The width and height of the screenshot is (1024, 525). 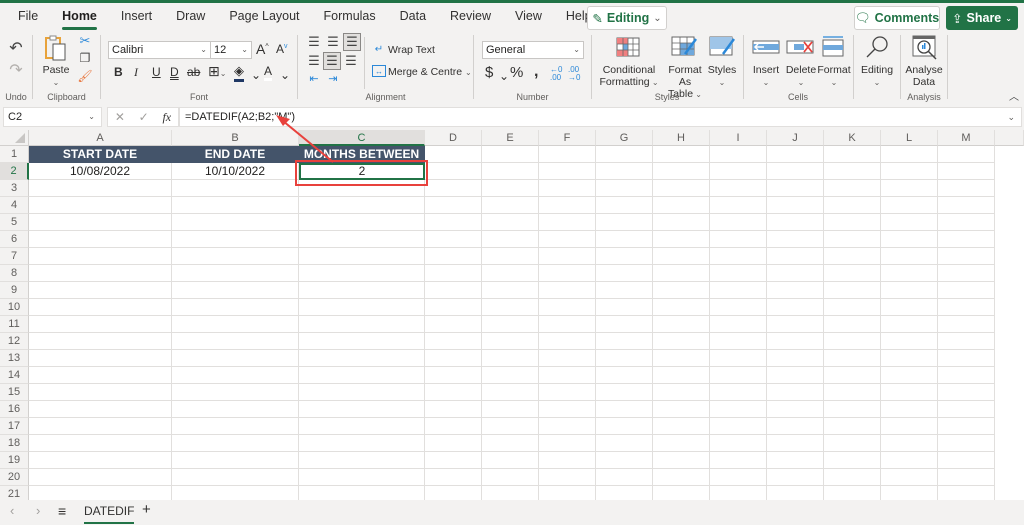 What do you see at coordinates (681, 273) in the screenshot?
I see `cell-h8` at bounding box center [681, 273].